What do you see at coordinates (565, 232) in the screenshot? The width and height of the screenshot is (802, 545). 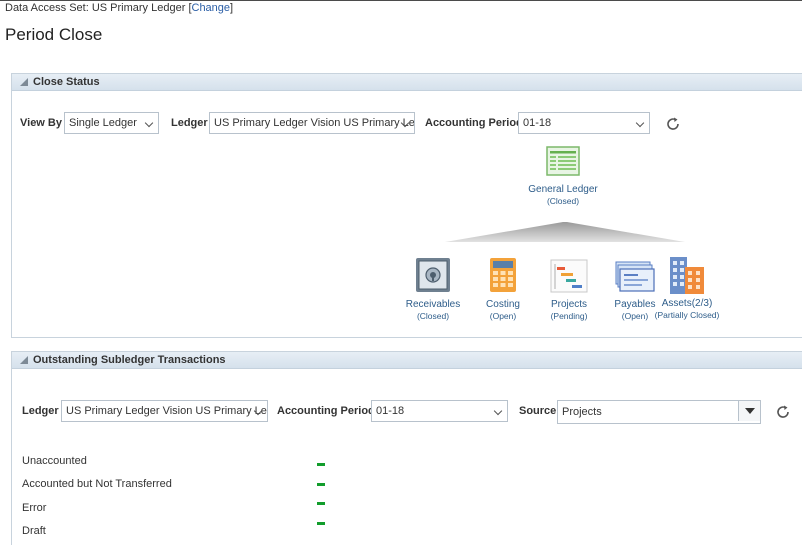 I see `hierarchy-connector` at bounding box center [565, 232].